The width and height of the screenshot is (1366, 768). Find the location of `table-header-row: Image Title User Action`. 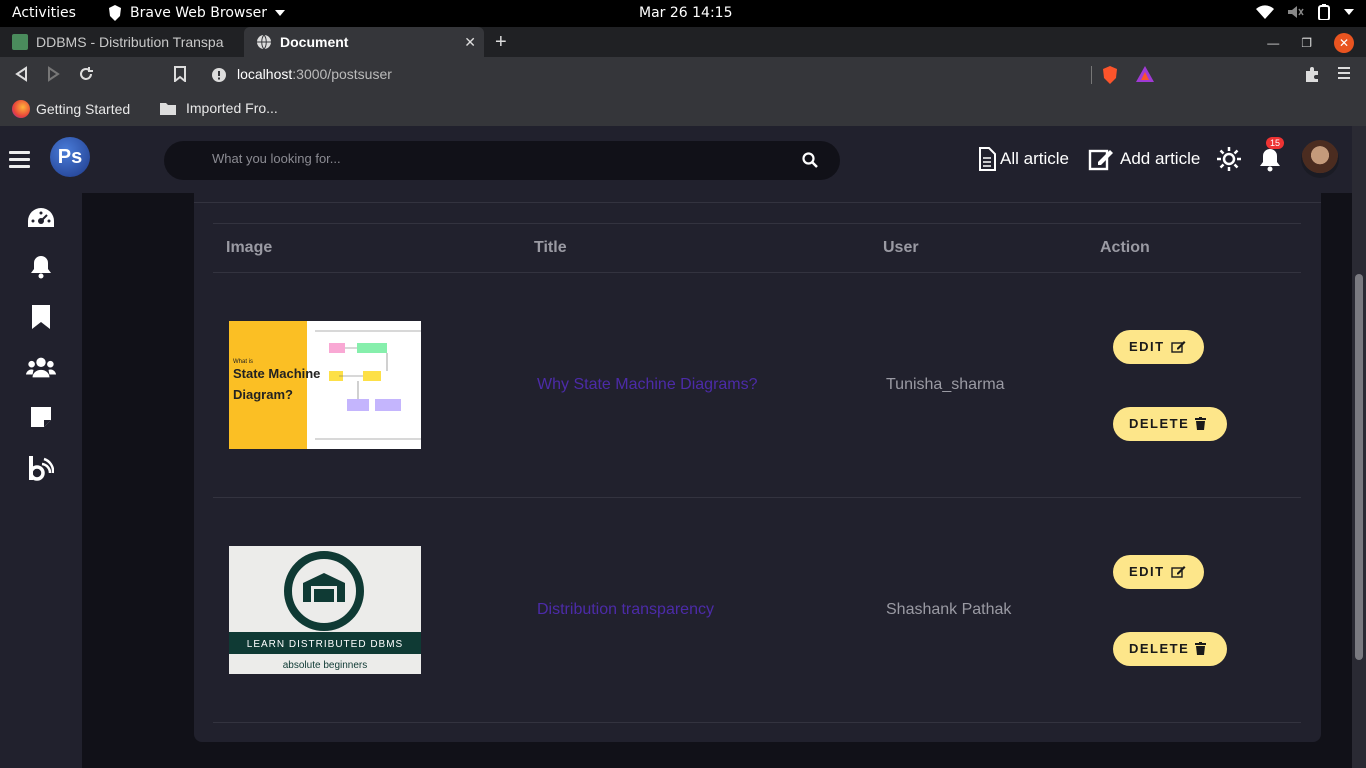

table-header-row: Image Title User Action is located at coordinates (757, 248).